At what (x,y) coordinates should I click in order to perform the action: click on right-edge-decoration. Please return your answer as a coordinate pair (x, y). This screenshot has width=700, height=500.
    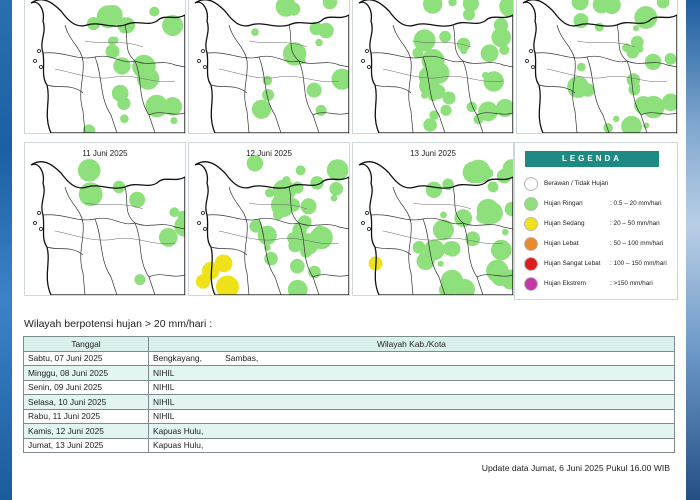
    Looking at the image, I should click on (693, 250).